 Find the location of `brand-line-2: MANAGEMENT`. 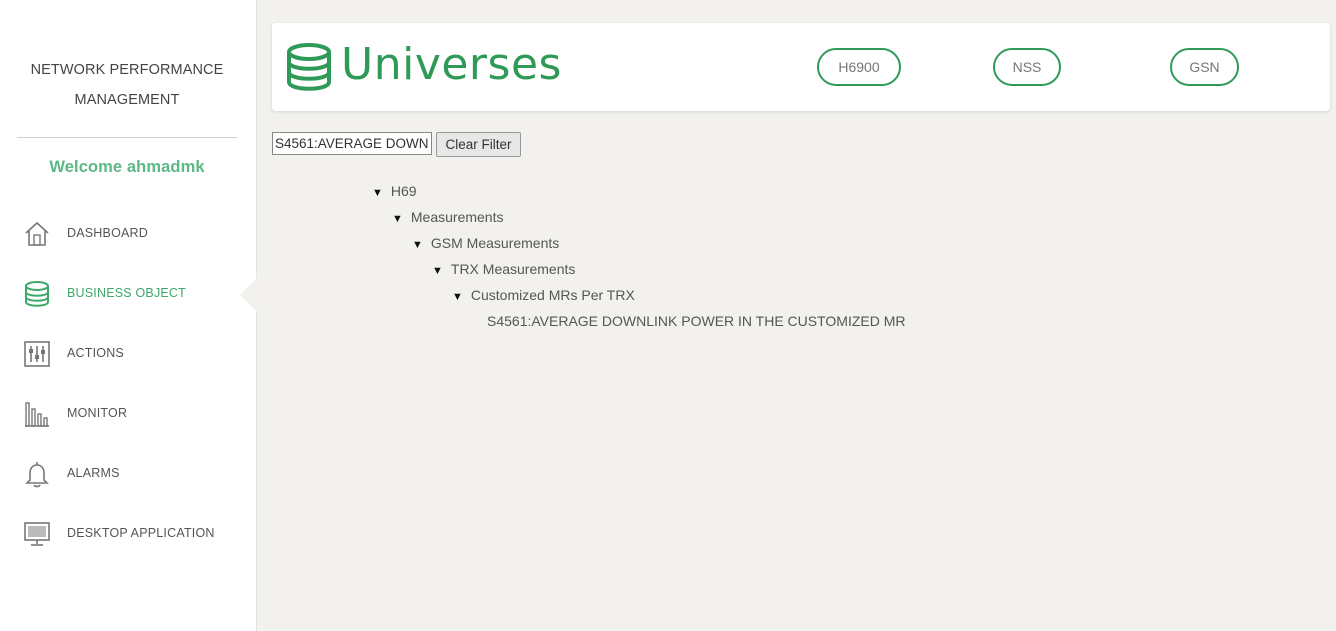

brand-line-2: MANAGEMENT is located at coordinates (127, 100).